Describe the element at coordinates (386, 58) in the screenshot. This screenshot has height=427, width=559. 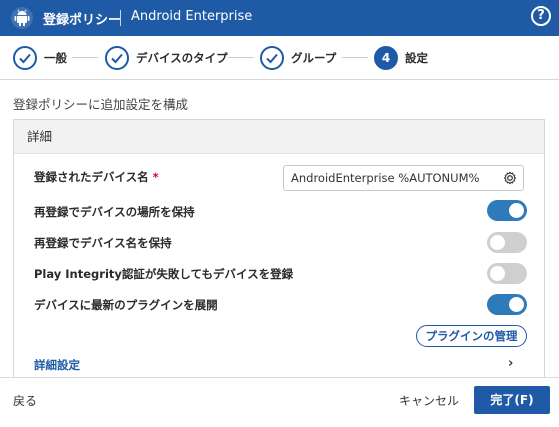
I see `step-number-badge: 4` at that location.